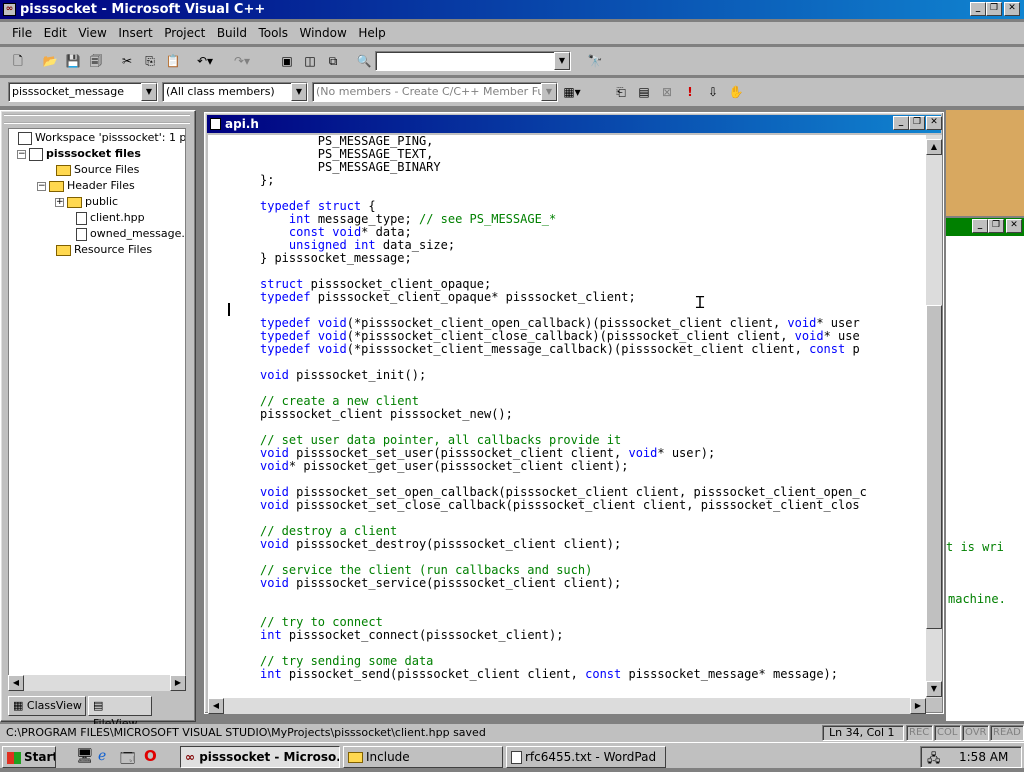  What do you see at coordinates (996, 226) in the screenshot?
I see `bg-maximize-button: ❐` at bounding box center [996, 226].